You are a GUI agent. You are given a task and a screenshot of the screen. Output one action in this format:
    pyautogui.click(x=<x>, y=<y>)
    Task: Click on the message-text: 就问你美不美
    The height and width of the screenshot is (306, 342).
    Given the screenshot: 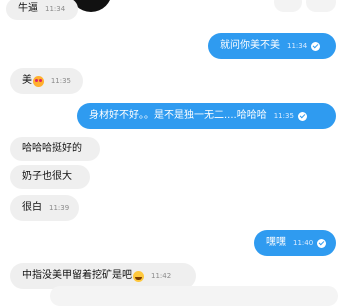 What is the action you would take?
    pyautogui.click(x=250, y=45)
    